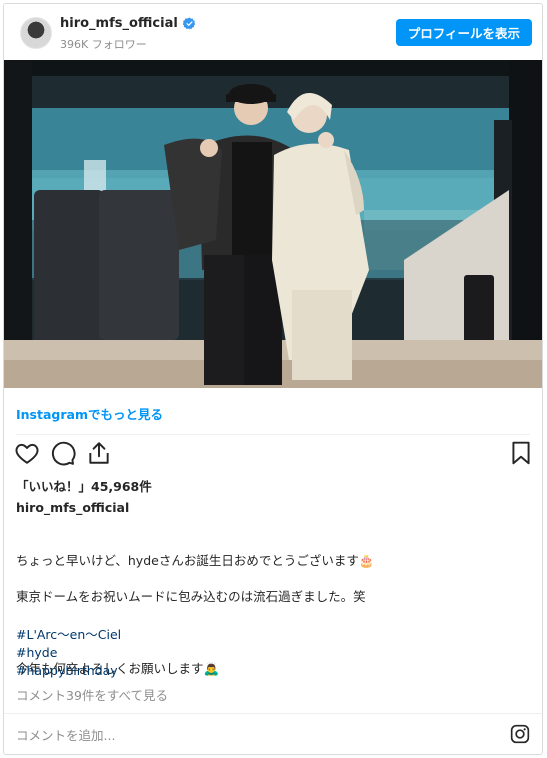  What do you see at coordinates (195, 560) in the screenshot?
I see `caption-line-1: ちょっと早いけど、hydeさんお誕生日おめでとうございます🎂` at bounding box center [195, 560].